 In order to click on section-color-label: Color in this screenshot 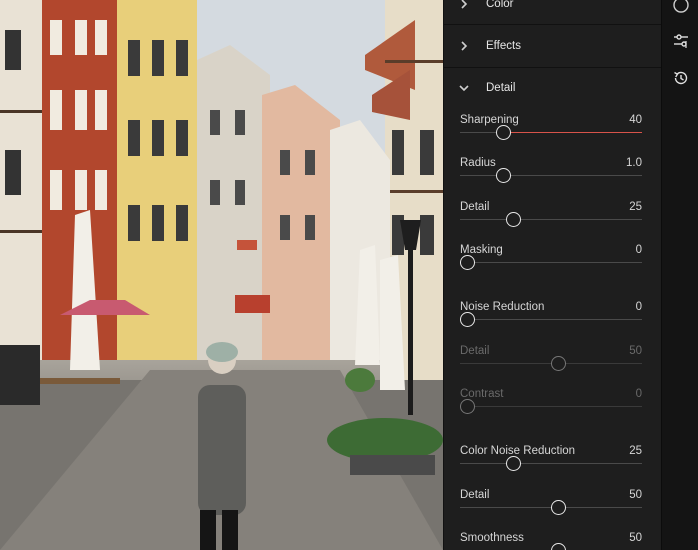, I will do `click(500, 5)`.